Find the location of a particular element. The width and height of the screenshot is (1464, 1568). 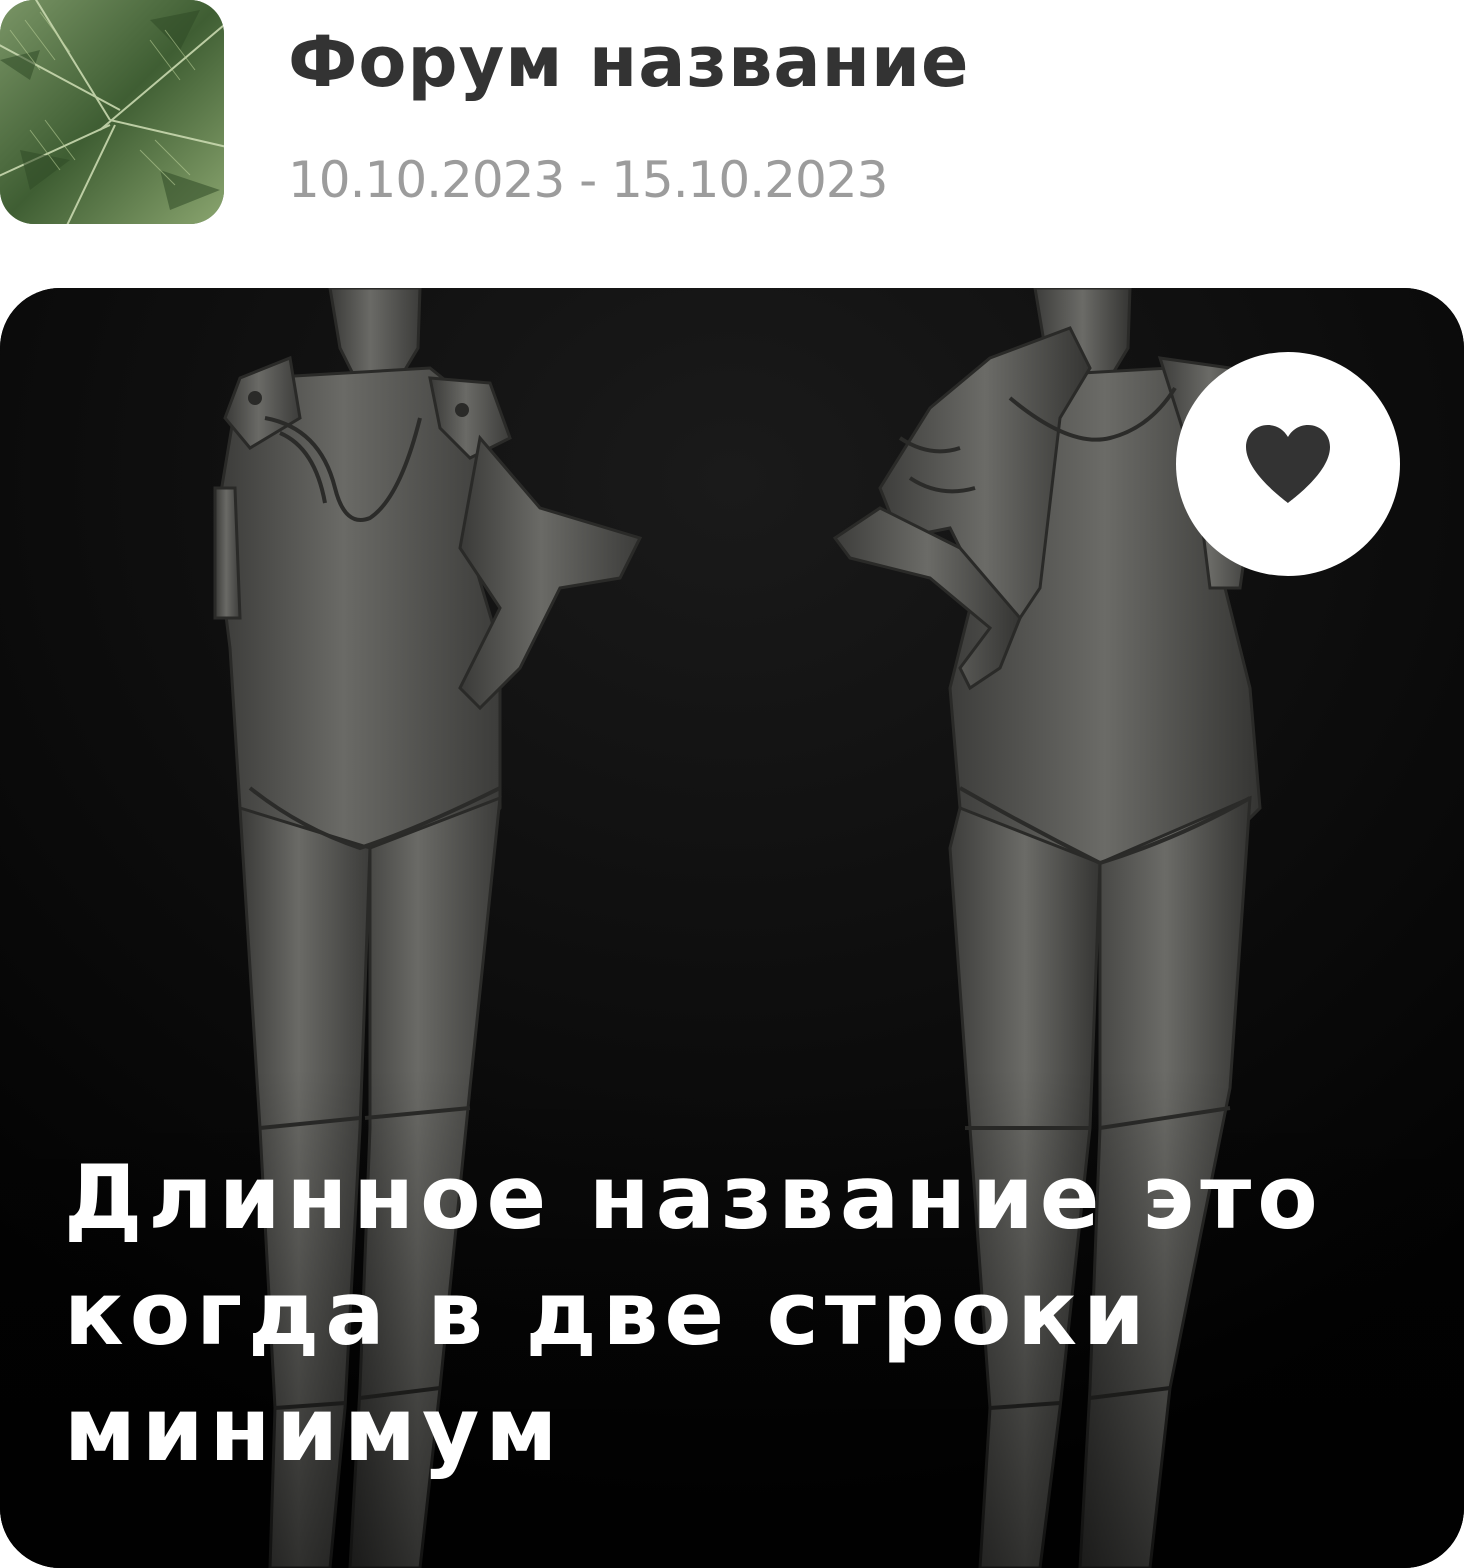

like-button is located at coordinates (1288, 464).